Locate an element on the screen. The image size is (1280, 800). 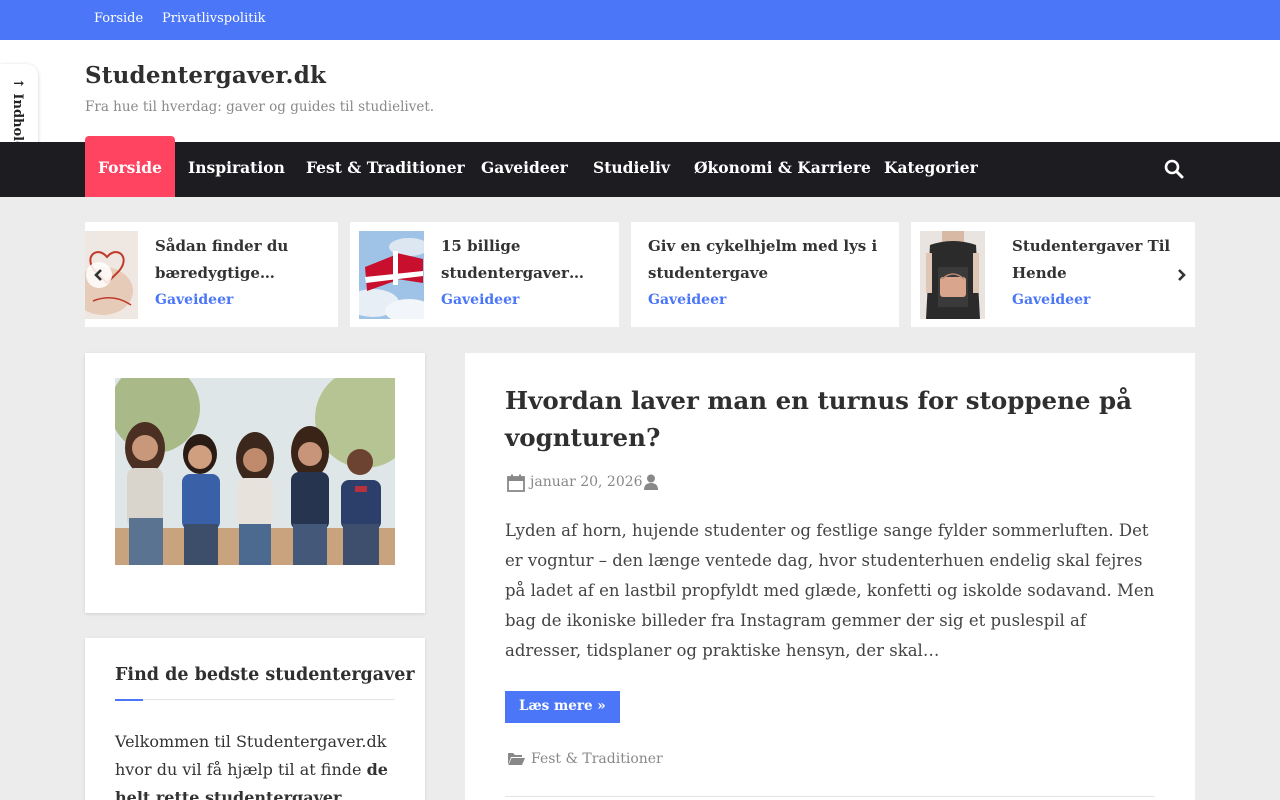
topbar-link-forside: Forside is located at coordinates (118, 18).